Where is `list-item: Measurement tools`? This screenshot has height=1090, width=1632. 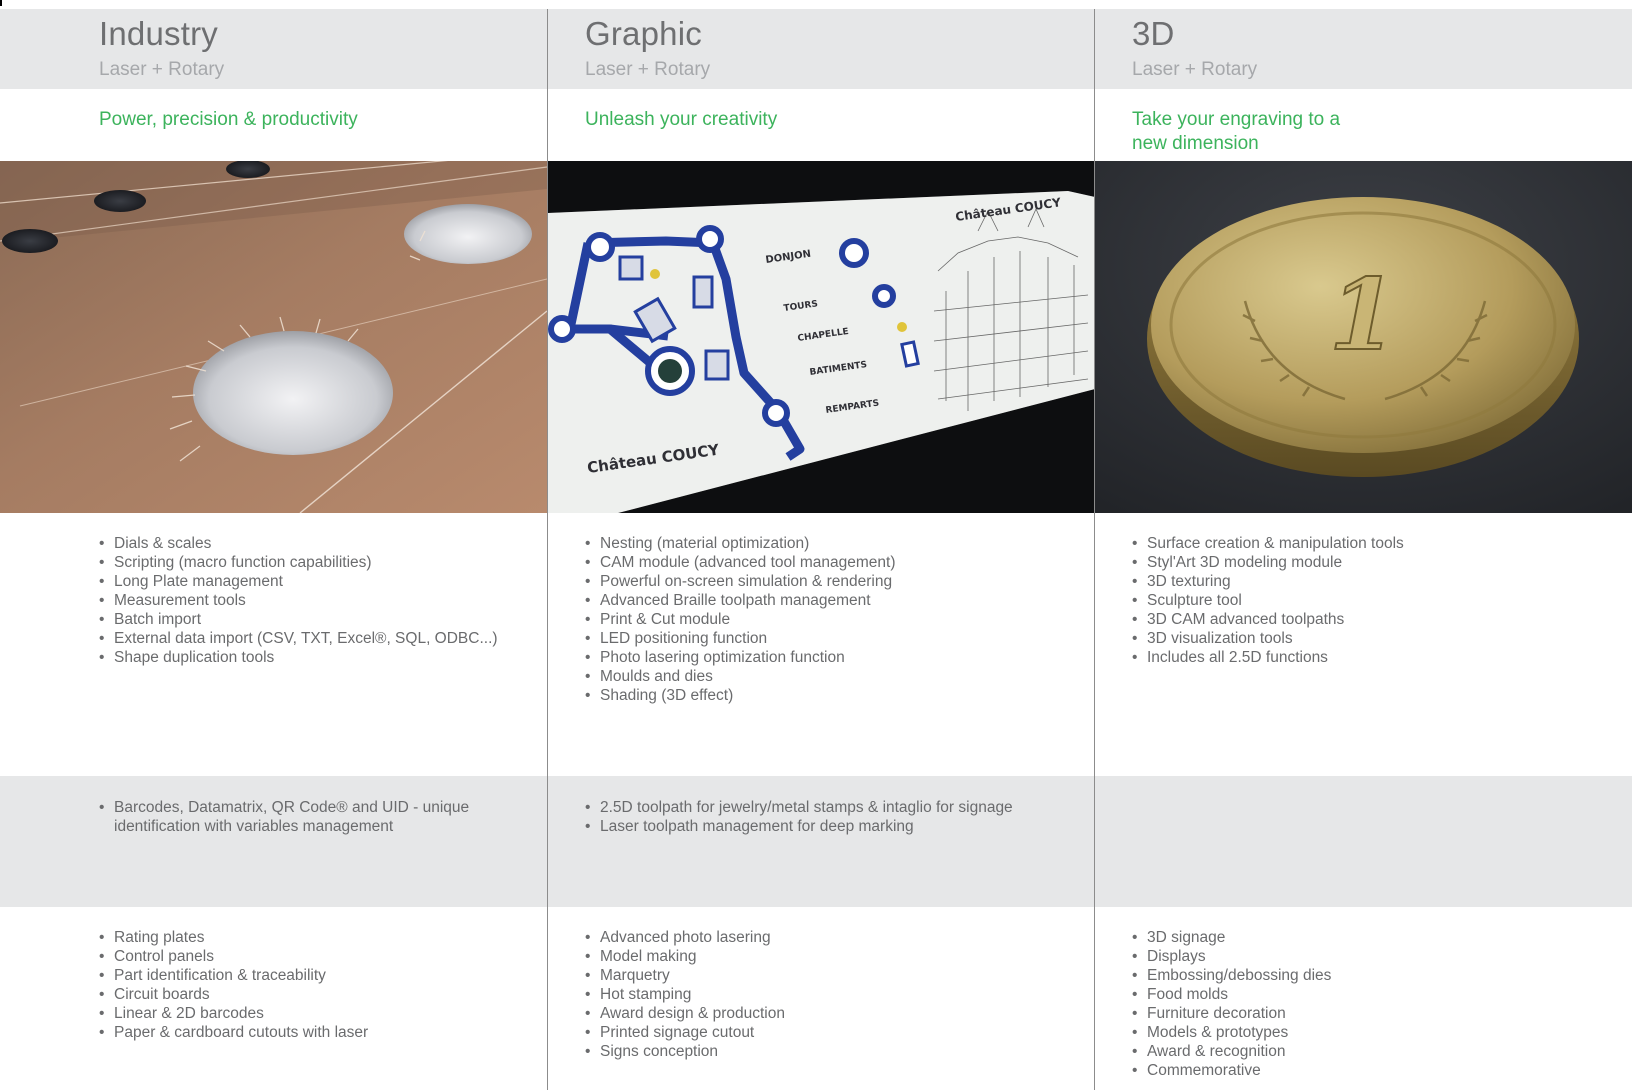
list-item: Measurement tools is located at coordinates (298, 600).